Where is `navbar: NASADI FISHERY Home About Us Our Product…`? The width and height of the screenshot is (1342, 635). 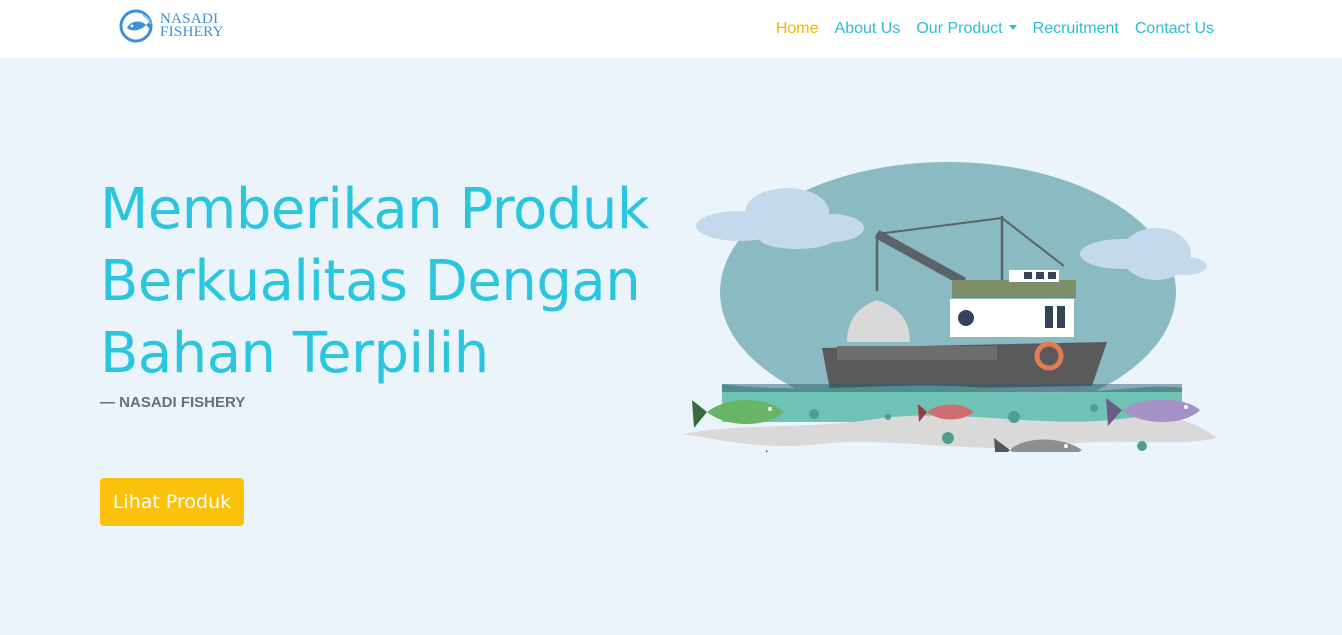
navbar: NASADI FISHERY Home About Us Our Product… is located at coordinates (671, 29).